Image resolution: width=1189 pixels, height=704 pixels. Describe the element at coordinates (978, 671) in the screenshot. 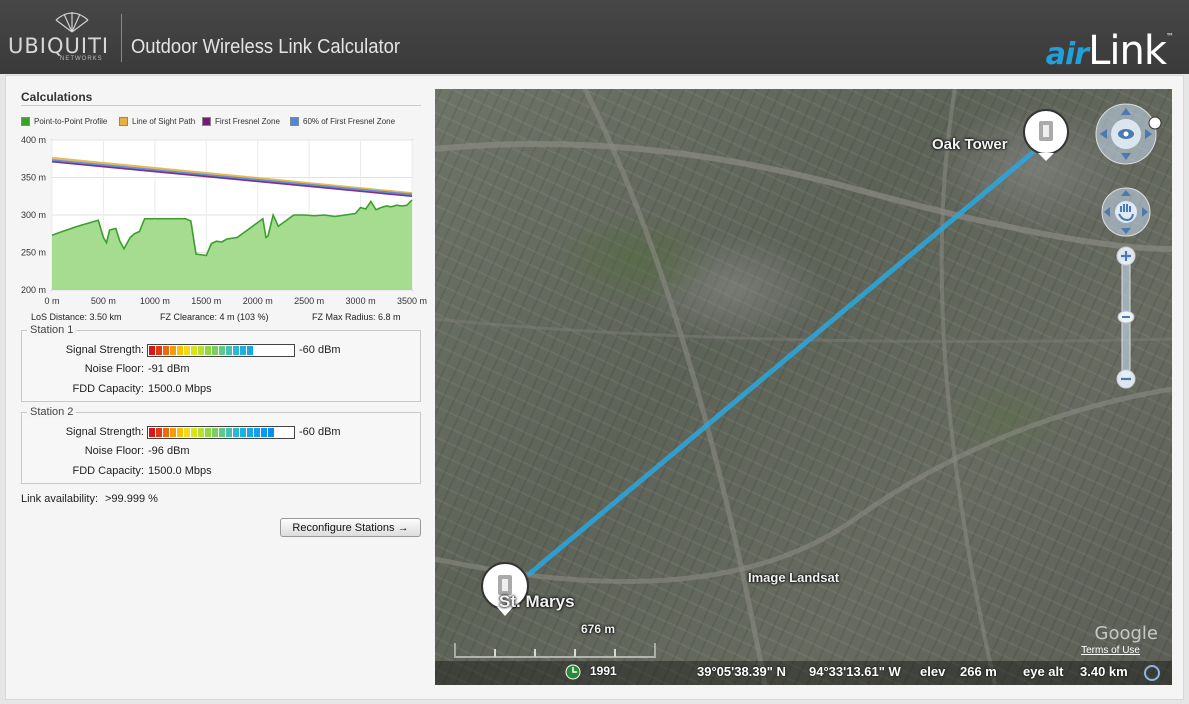

I see `elevation-value: 266 m` at that location.